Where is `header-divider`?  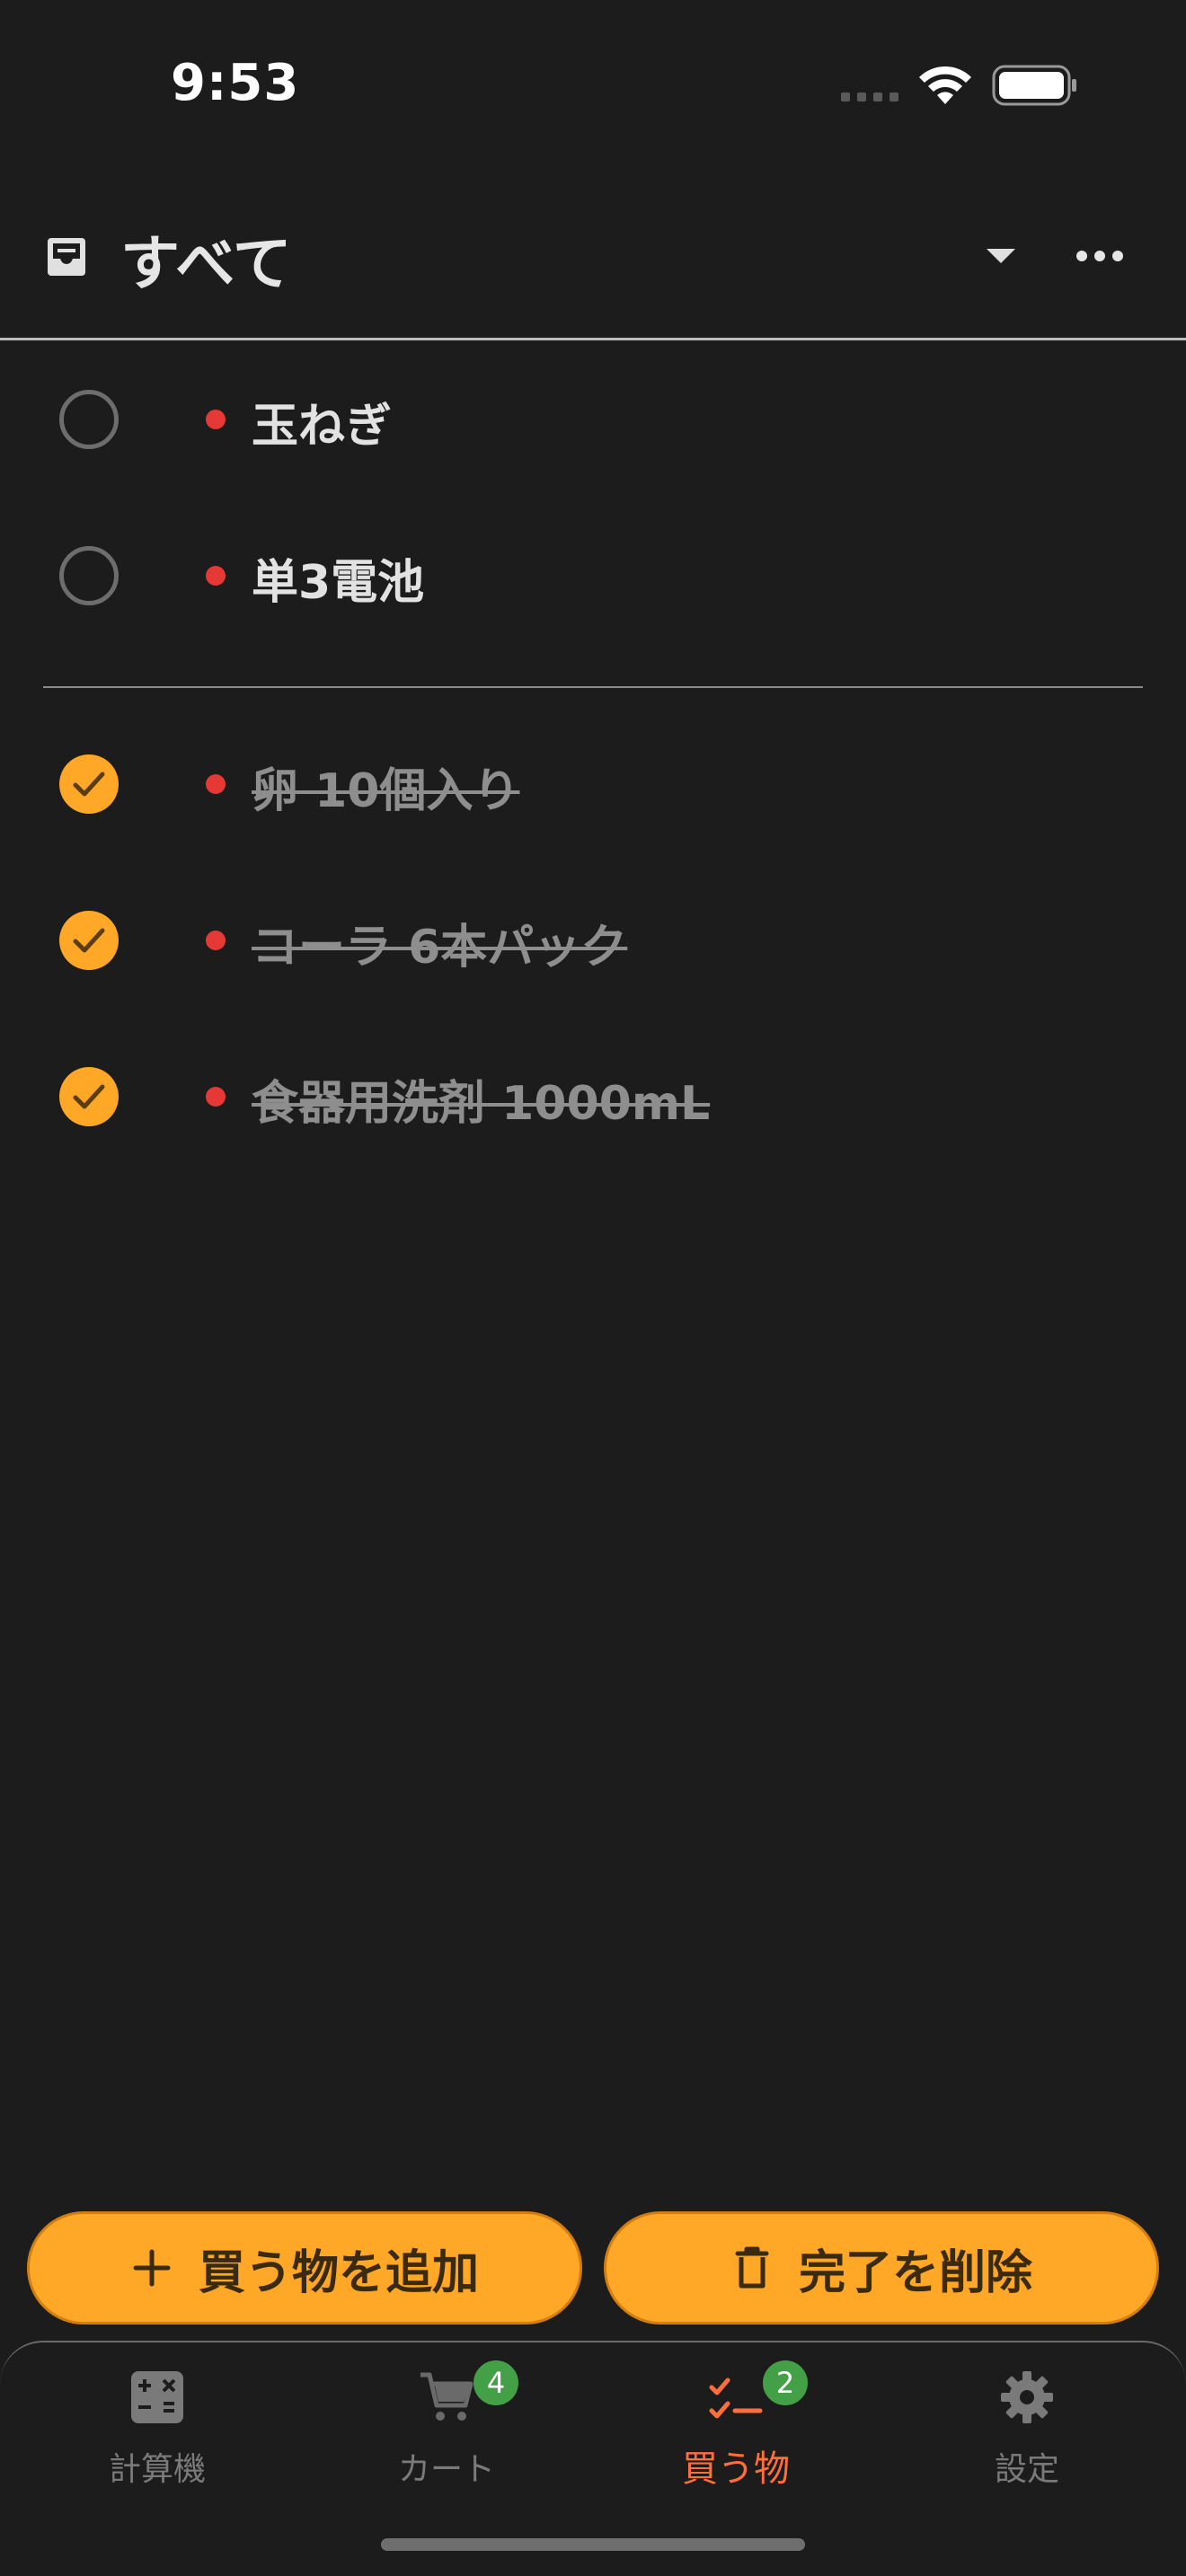
header-divider is located at coordinates (593, 339).